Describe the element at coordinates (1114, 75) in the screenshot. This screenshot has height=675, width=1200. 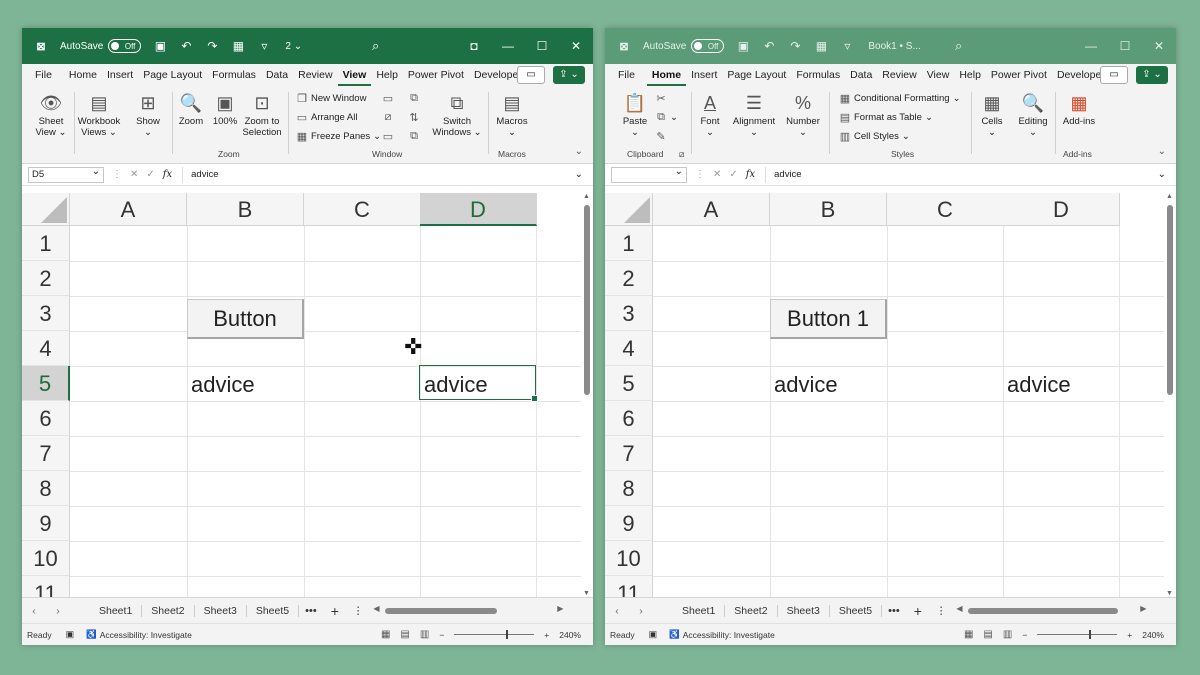
I see `comments-button: ▭` at that location.